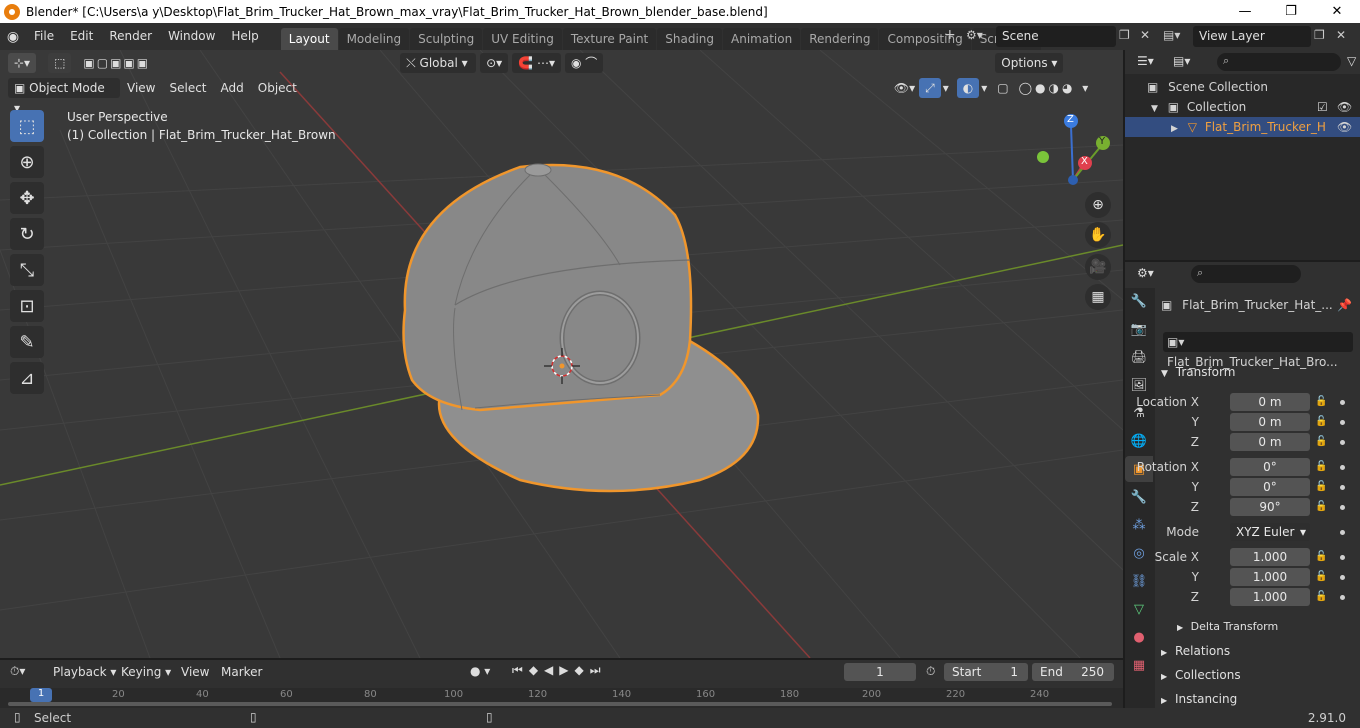  What do you see at coordinates (1139, 301) in the screenshot?
I see `tool-properties-icon: 🔧` at bounding box center [1139, 301].